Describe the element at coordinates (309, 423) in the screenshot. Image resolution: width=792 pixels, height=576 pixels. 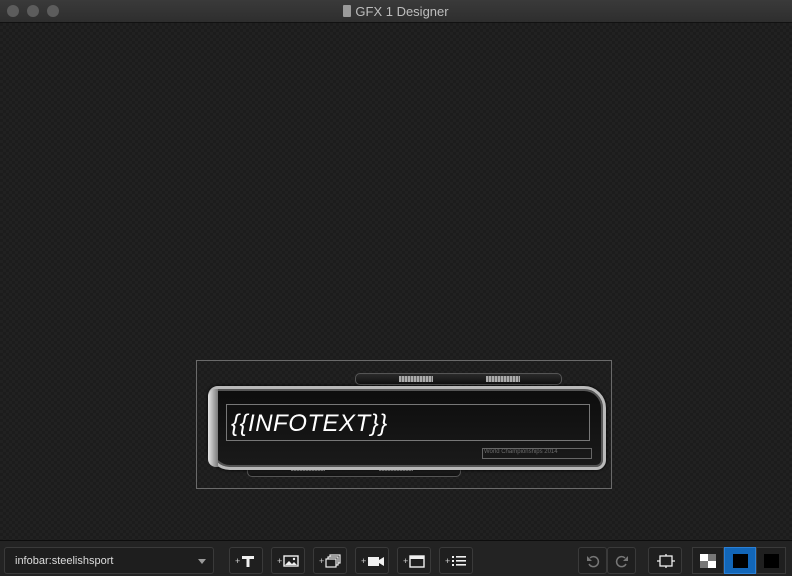
I see `infotext-placeholder: {{INFOTEXT}}` at that location.